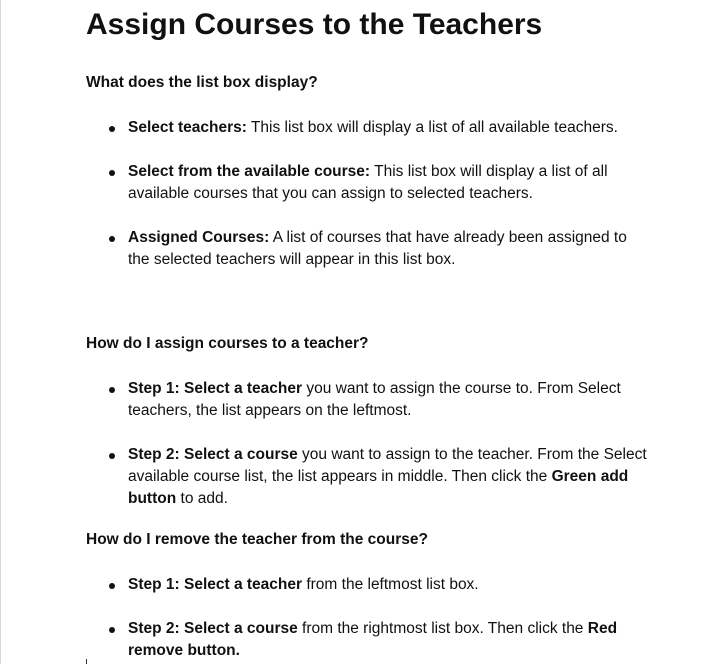  Describe the element at coordinates (199, 237) in the screenshot. I see `item-bold-label: Assigned Courses:` at that location.